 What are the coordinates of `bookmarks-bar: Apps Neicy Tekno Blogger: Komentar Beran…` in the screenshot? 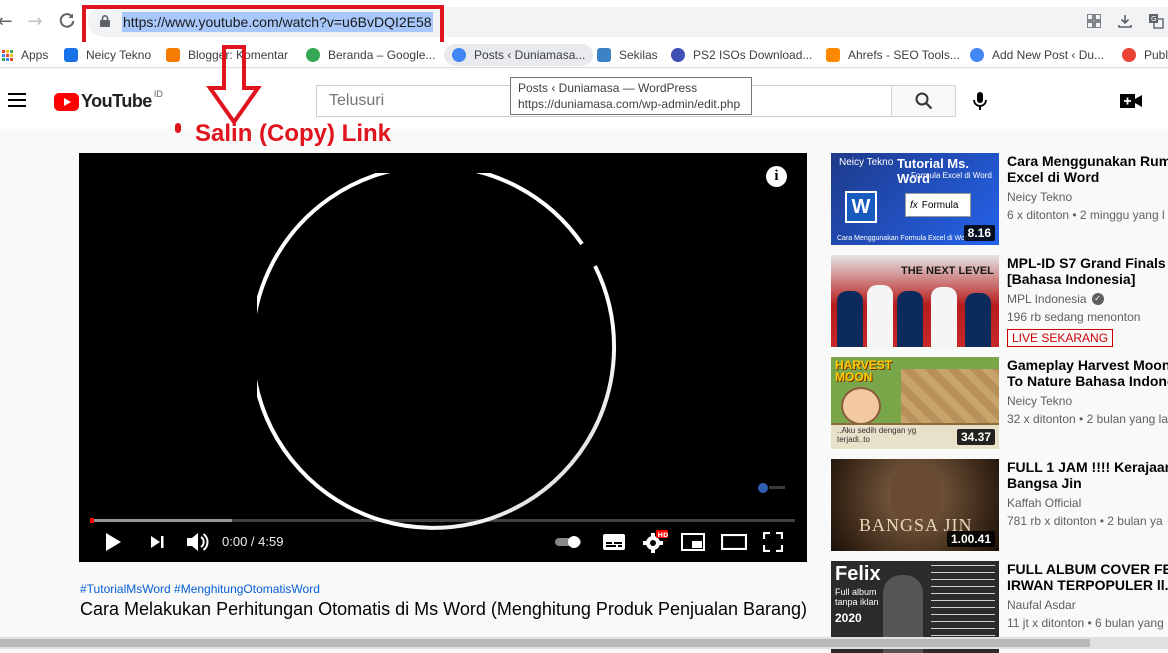 It's located at (584, 55).